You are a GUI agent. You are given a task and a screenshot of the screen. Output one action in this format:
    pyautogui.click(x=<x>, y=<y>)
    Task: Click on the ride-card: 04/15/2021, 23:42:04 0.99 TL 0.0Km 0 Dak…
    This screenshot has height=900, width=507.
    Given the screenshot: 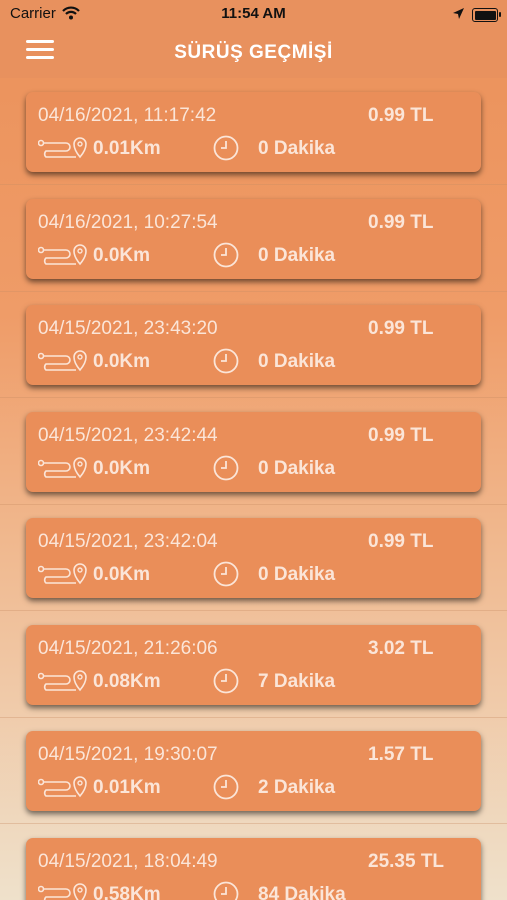 What is the action you would take?
    pyautogui.click(x=253, y=558)
    